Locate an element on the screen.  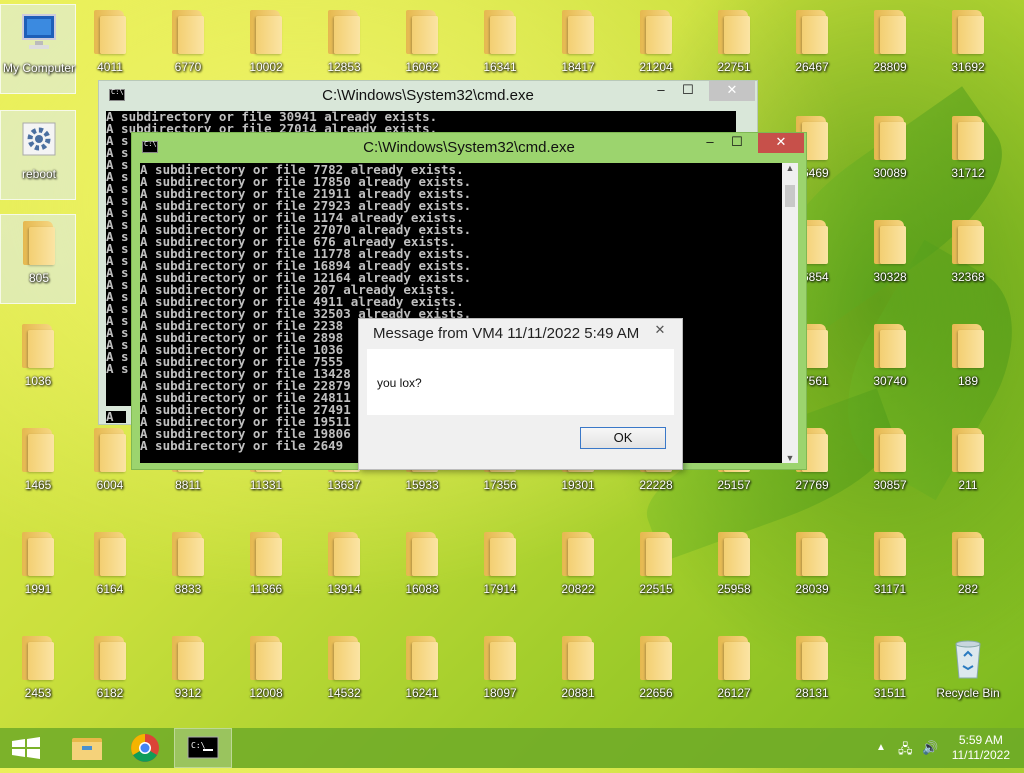
desktop-icon-label: 11331 is located at coordinates (266, 485).